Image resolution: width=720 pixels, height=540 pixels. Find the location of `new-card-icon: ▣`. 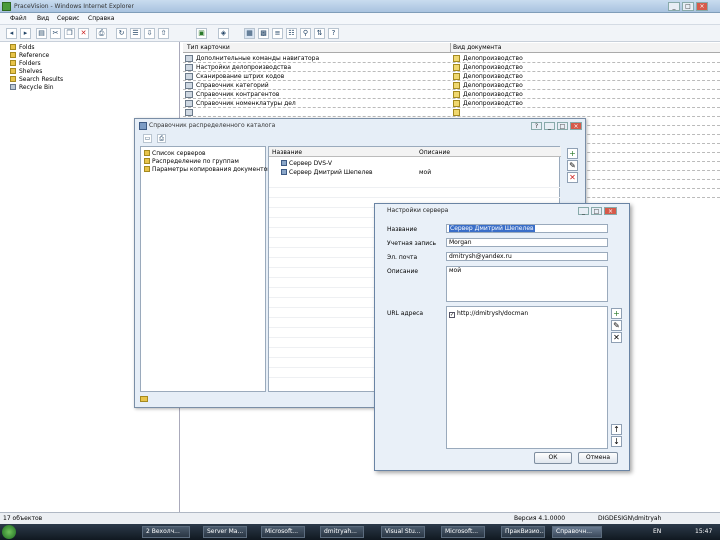

new-card-icon: ▣ is located at coordinates (201, 33).